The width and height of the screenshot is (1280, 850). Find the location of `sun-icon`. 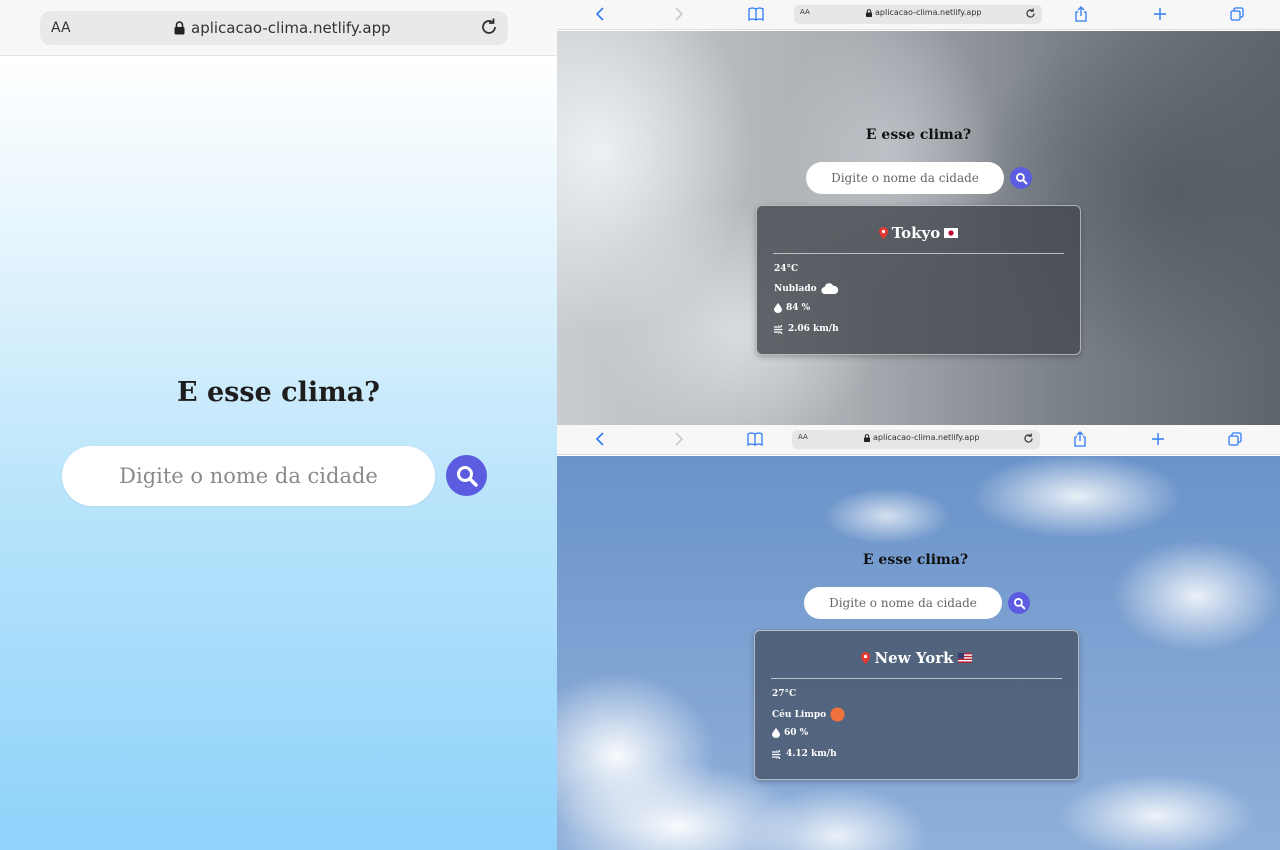

sun-icon is located at coordinates (837, 714).